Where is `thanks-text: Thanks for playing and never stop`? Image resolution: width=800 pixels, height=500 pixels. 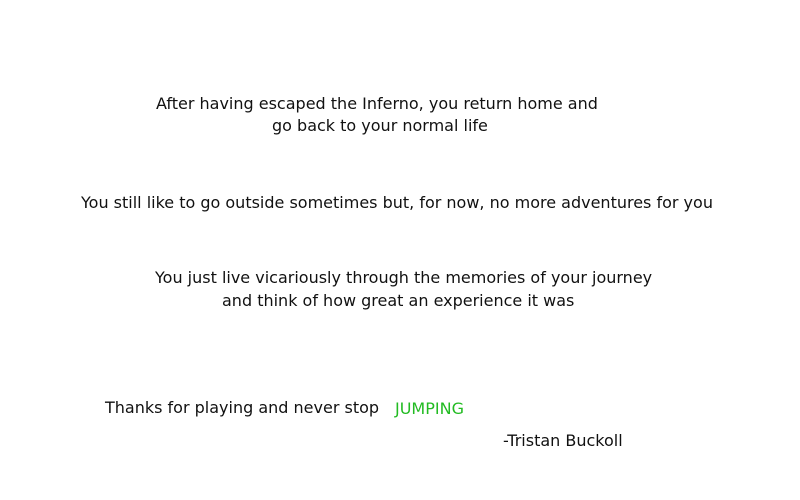
thanks-text: Thanks for playing and never stop is located at coordinates (242, 407).